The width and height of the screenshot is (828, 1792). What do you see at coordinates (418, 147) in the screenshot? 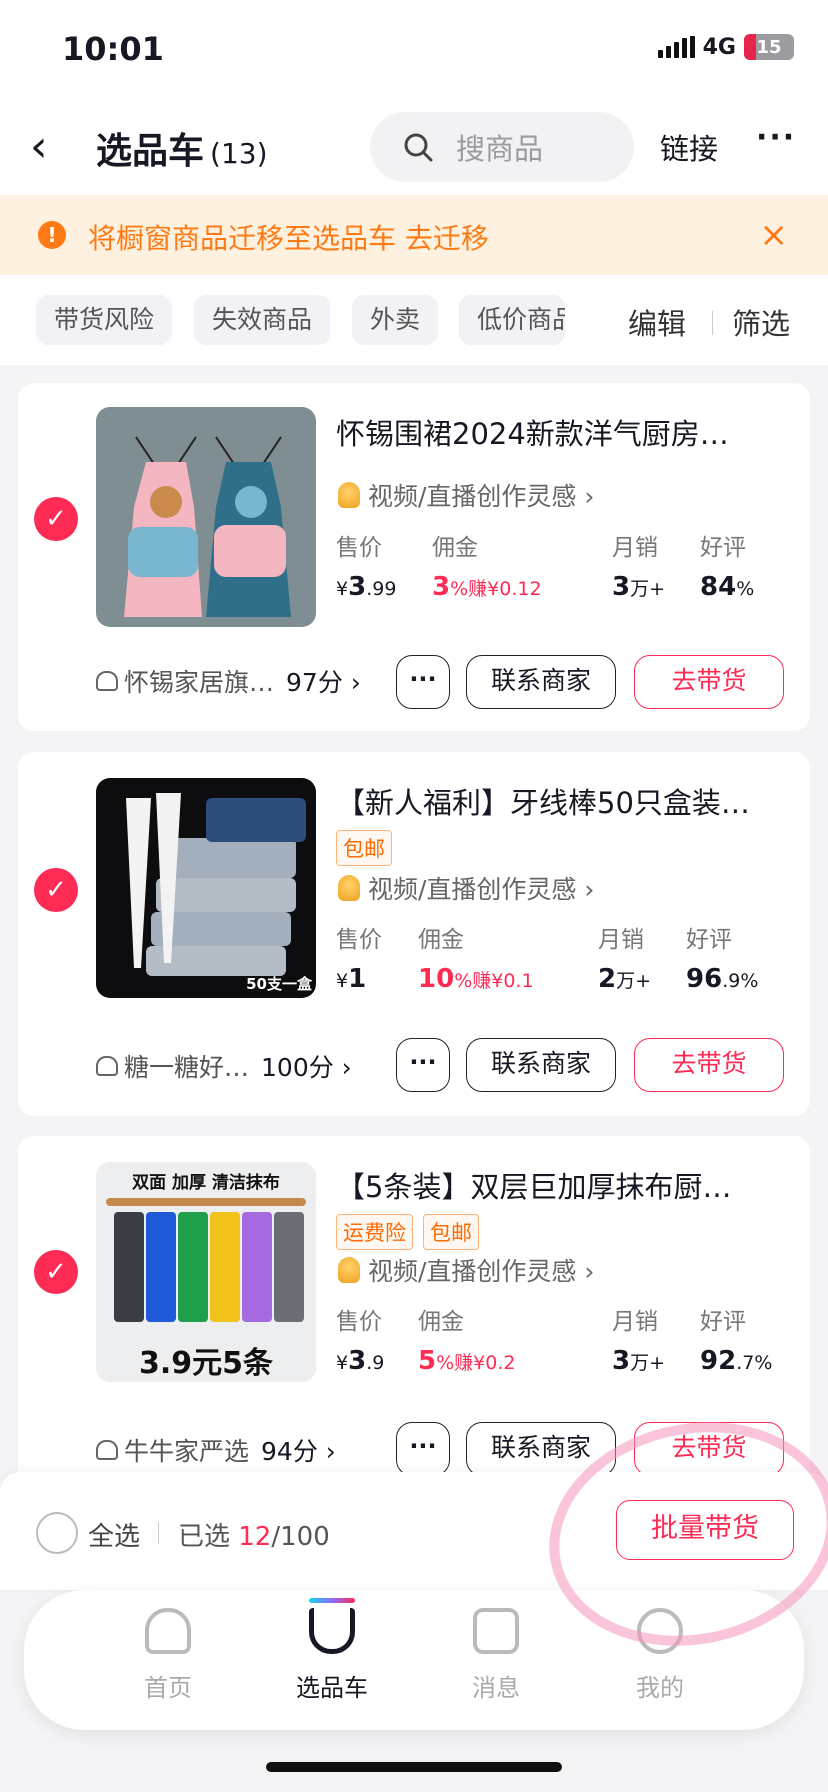
I see `search-icon` at bounding box center [418, 147].